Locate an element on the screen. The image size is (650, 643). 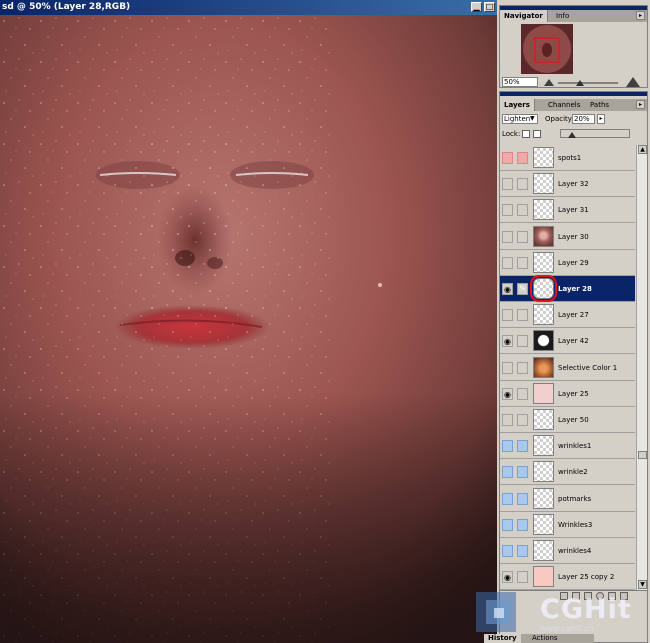
layer-row: ◉ ✎ Layer 28 is located at coordinates (567, 288).